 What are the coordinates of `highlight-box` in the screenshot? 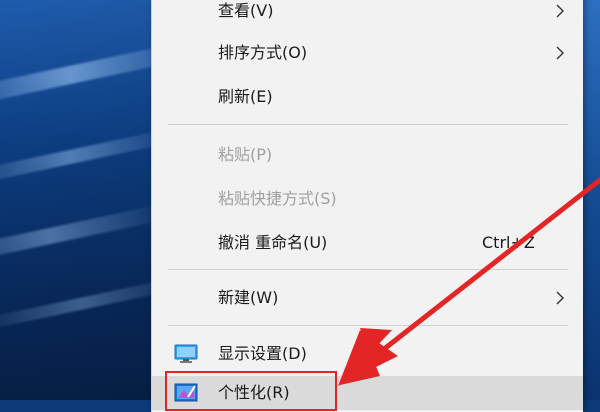 It's located at (251, 391).